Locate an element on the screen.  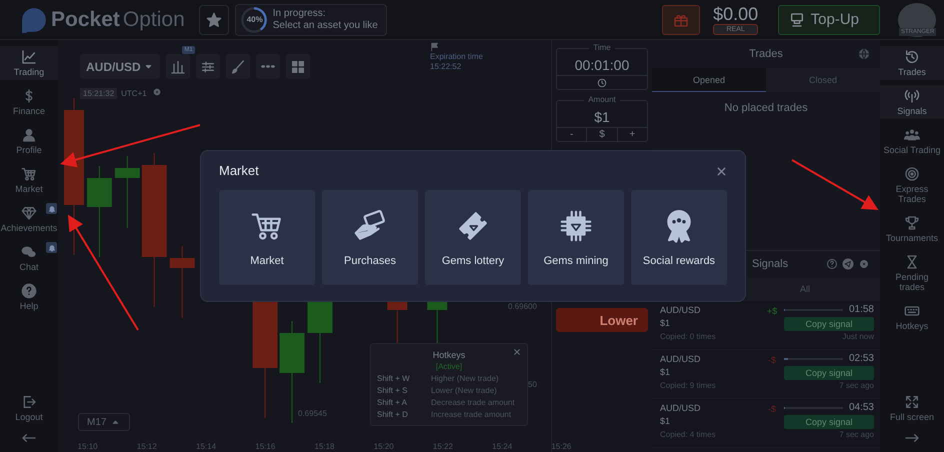
hotkey-keys: Shift + S is located at coordinates (399, 391).